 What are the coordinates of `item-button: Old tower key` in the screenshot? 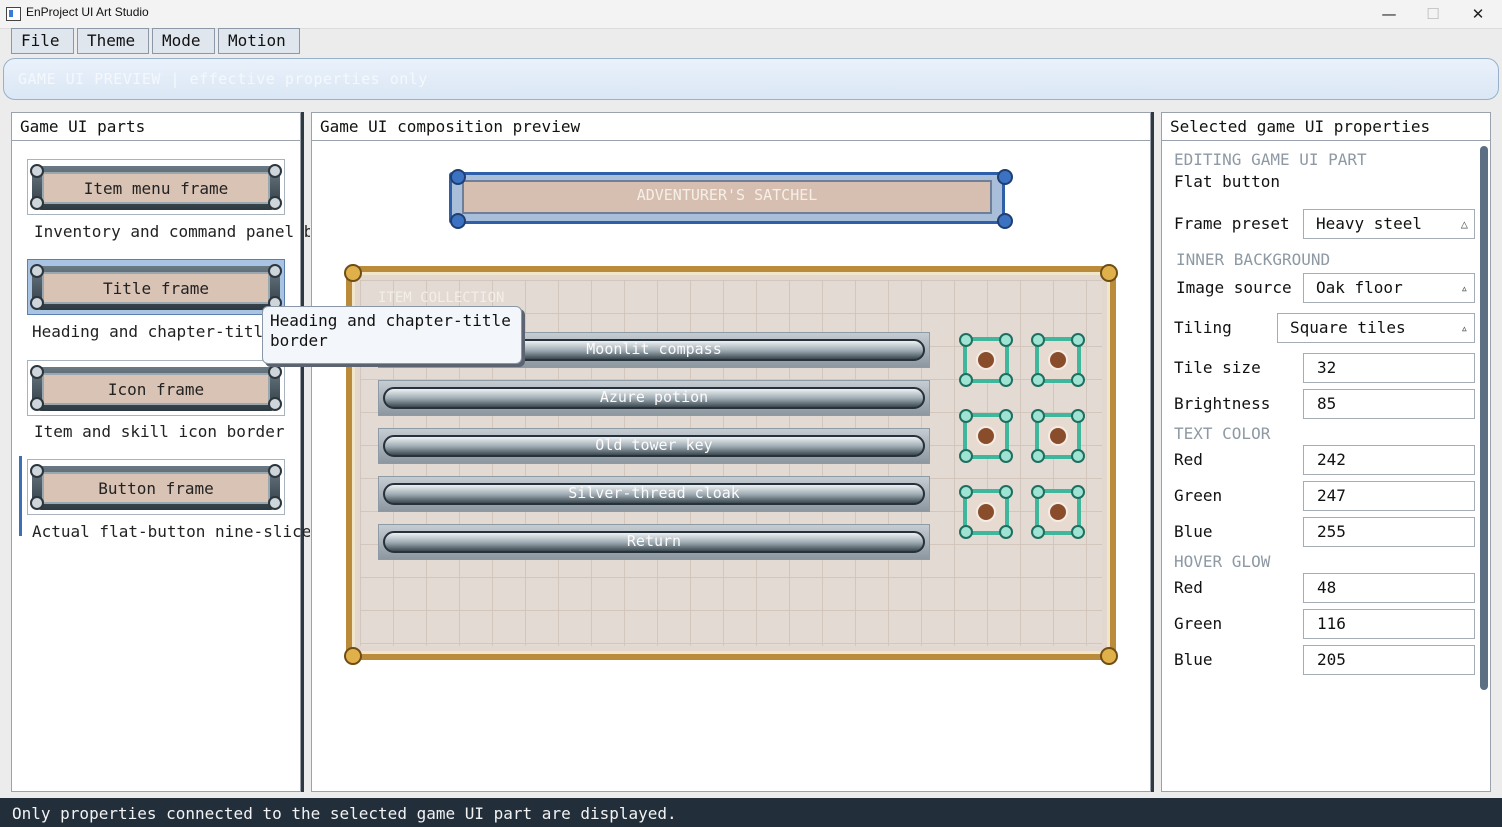 It's located at (654, 446).